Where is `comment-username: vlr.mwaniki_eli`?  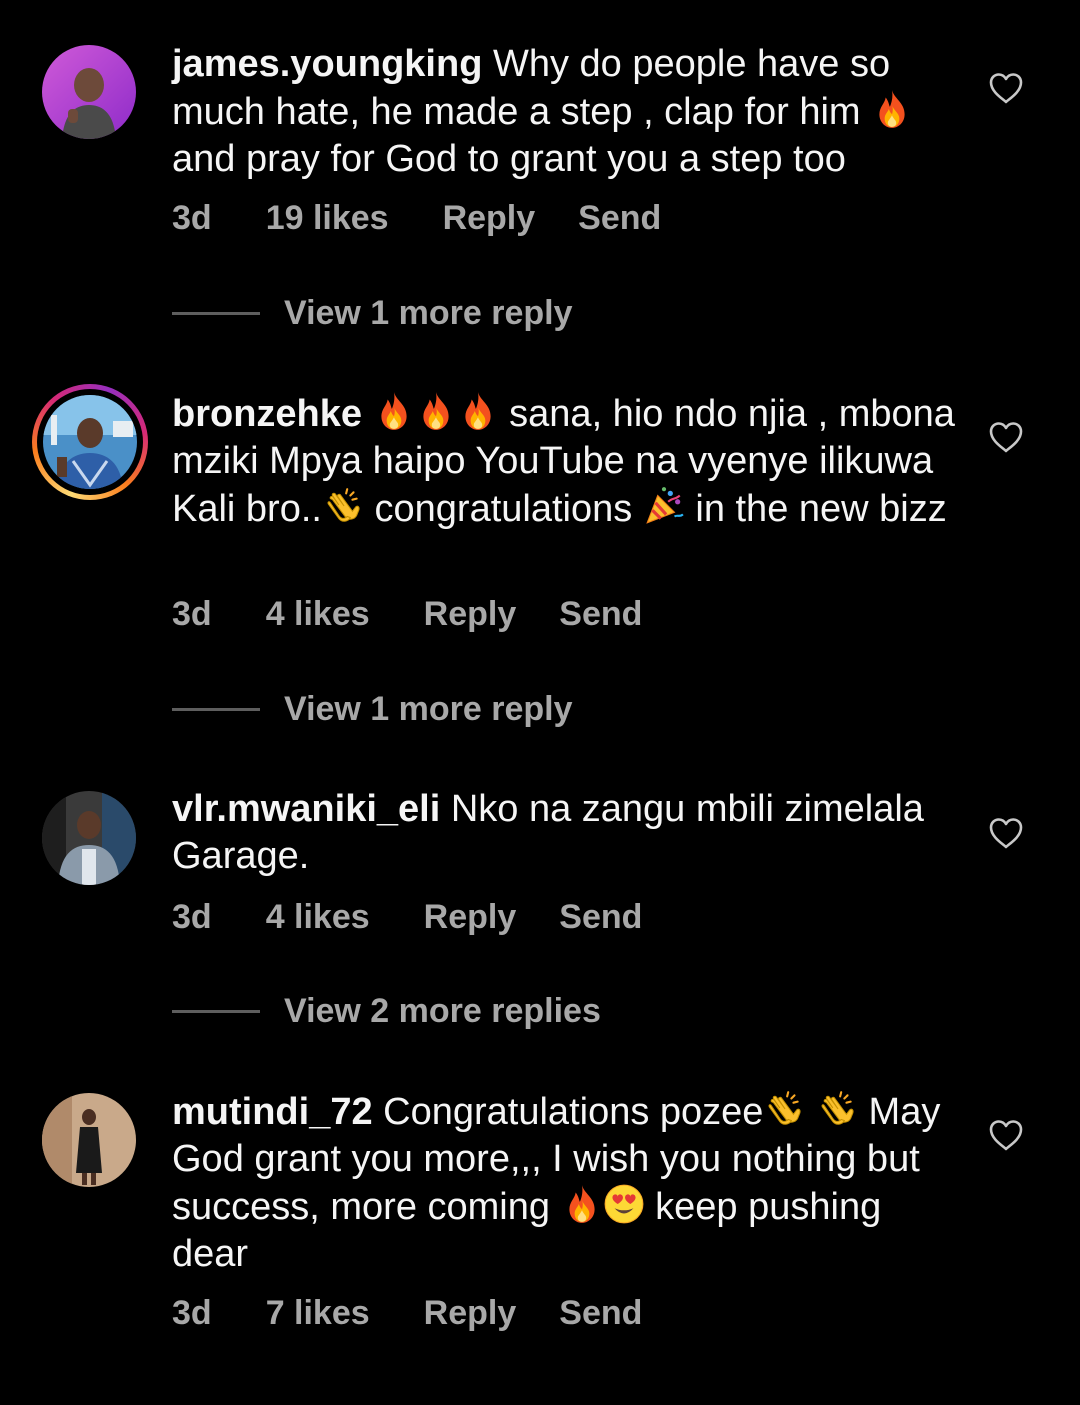 comment-username: vlr.mwaniki_eli is located at coordinates (306, 809).